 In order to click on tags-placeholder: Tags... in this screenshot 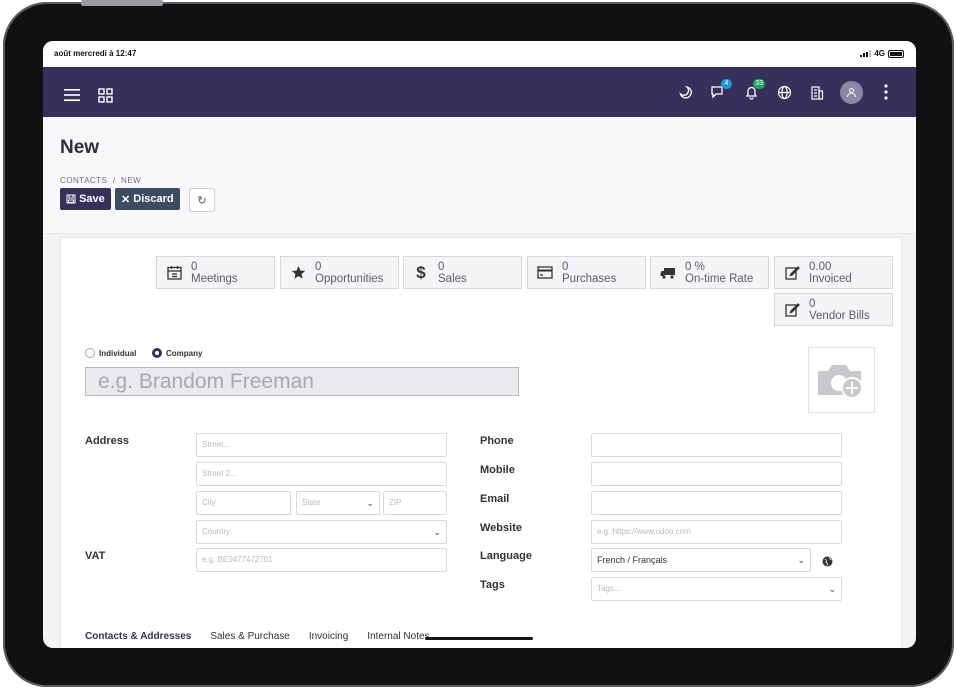, I will do `click(609, 588)`.